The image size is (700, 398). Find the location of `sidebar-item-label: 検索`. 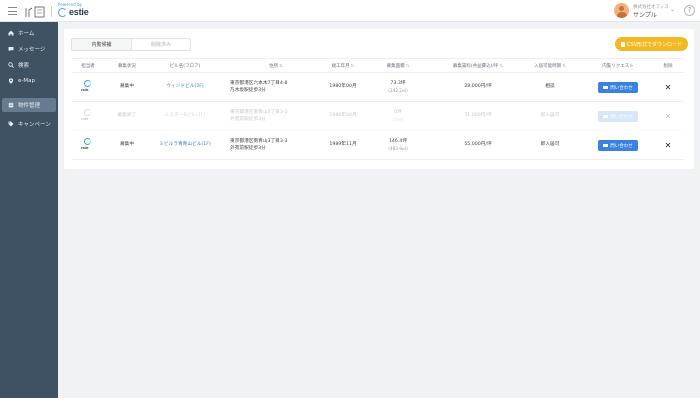

sidebar-item-label: 検索 is located at coordinates (24, 66).